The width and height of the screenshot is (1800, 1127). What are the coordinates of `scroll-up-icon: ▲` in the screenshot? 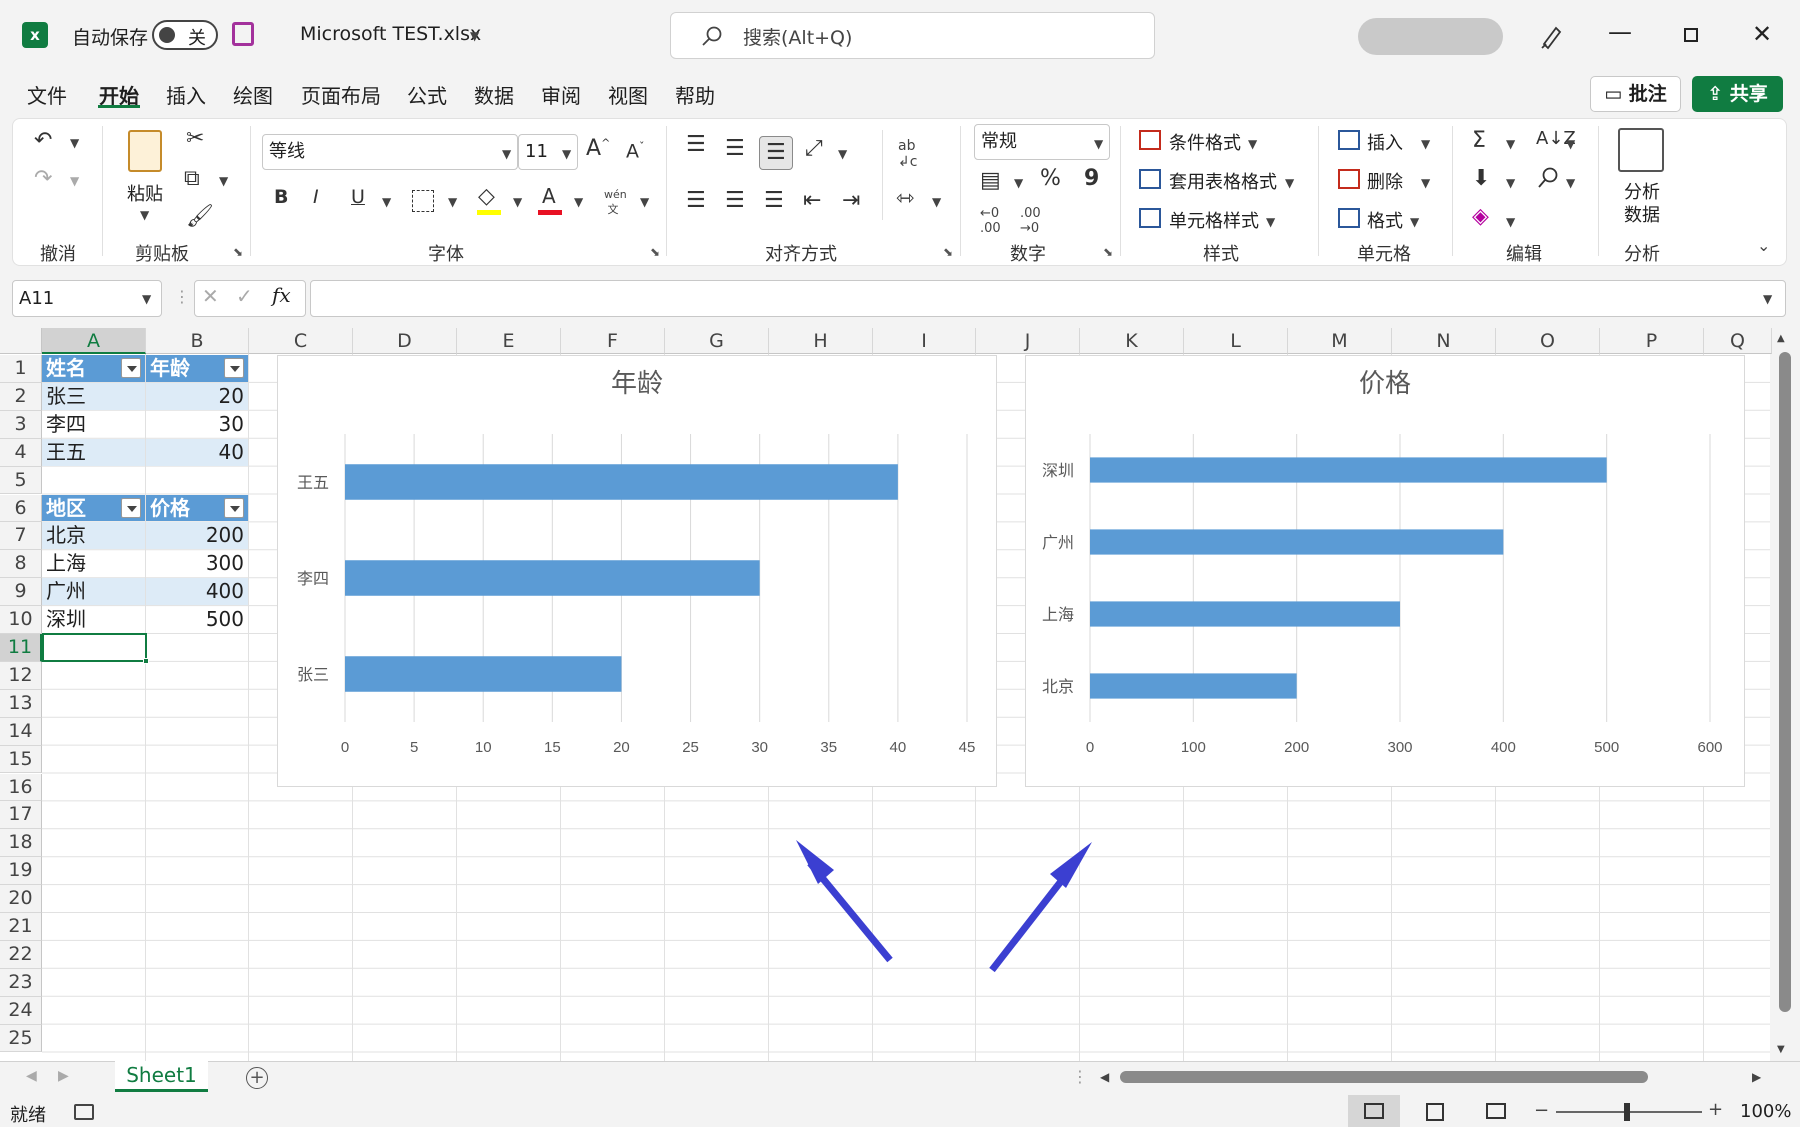 It's located at (1781, 338).